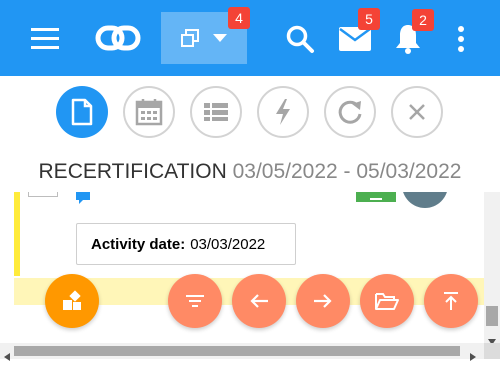 The image size is (500, 366). I want to click on previous-fab-button, so click(259, 301).